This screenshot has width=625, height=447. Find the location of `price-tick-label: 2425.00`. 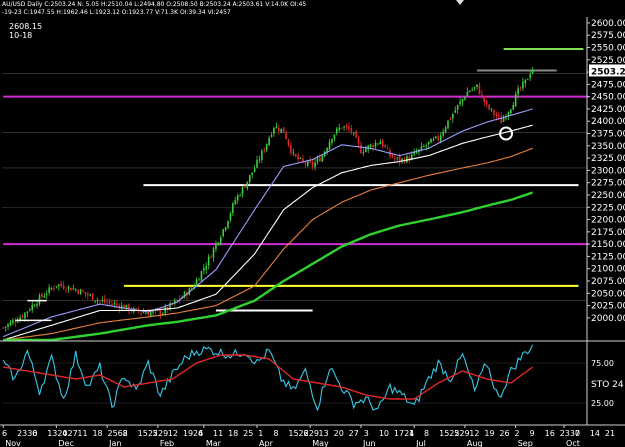

price-tick-label: 2425.00 is located at coordinates (608, 110).